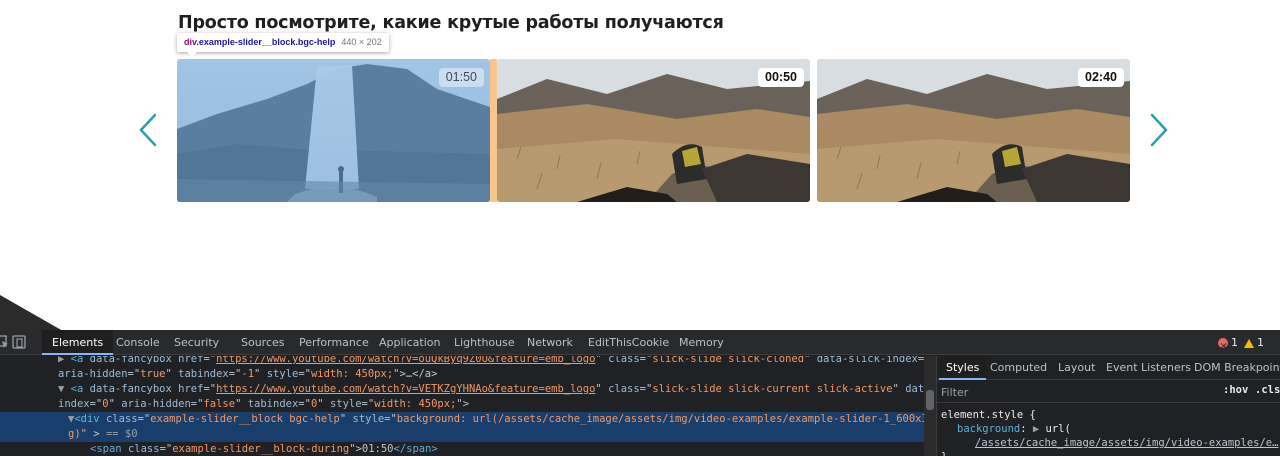 The image size is (1280, 456). I want to click on slider-prev-button, so click(148, 130).